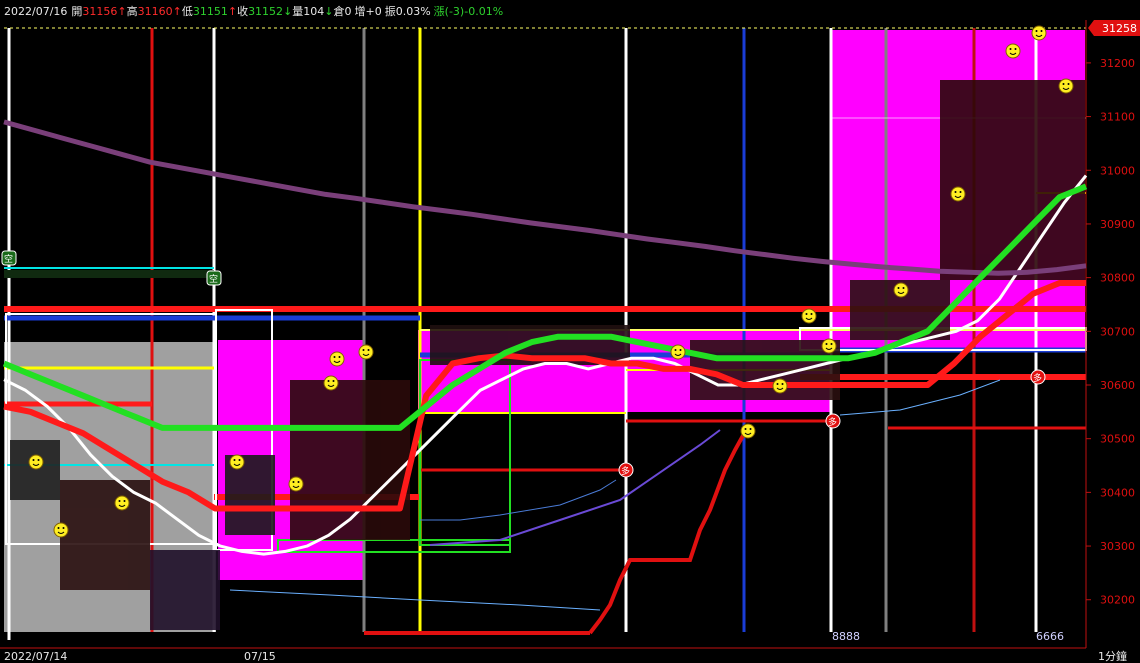  Describe the element at coordinates (1117, 385) in the screenshot. I see `y-tick-label: 30600` at that location.